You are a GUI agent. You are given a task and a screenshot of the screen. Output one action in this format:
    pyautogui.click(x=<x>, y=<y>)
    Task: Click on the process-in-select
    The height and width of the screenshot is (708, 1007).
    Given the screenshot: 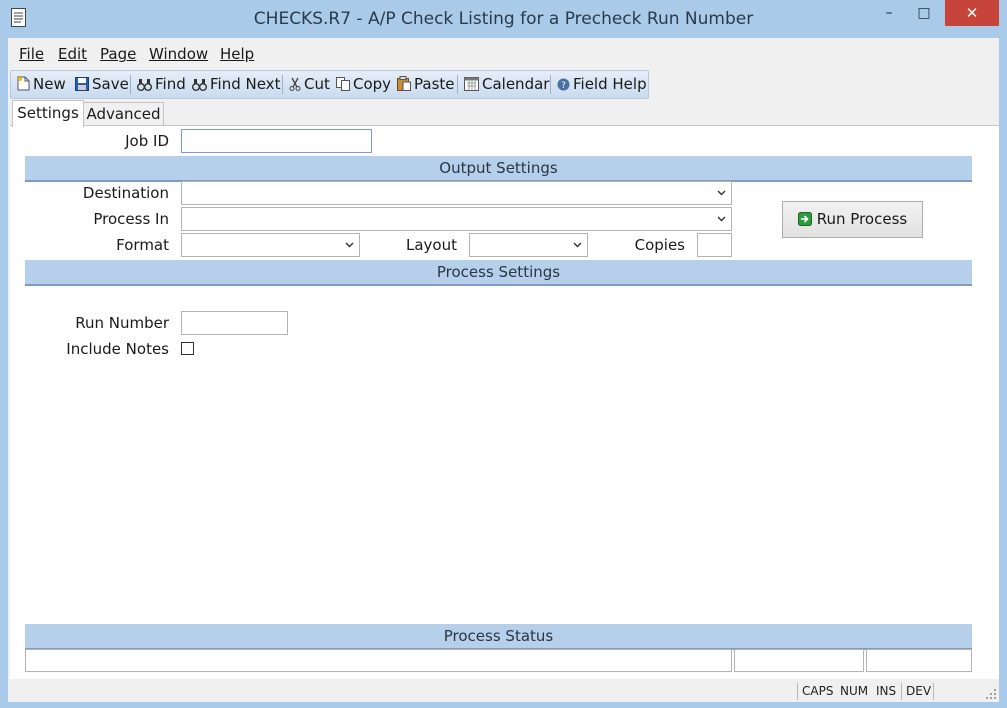 What is the action you would take?
    pyautogui.click(x=456, y=219)
    